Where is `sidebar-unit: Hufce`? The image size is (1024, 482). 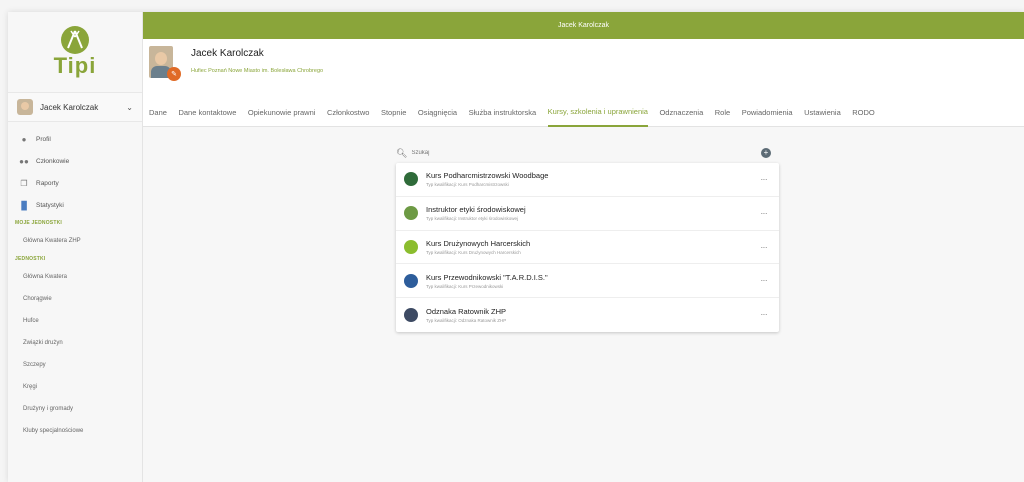 sidebar-unit: Hufce is located at coordinates (75, 321).